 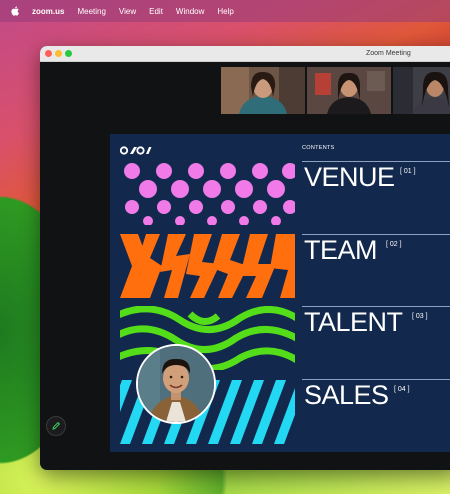 What do you see at coordinates (245, 54) in the screenshot?
I see `title-bar: Zoom Meeting` at bounding box center [245, 54].